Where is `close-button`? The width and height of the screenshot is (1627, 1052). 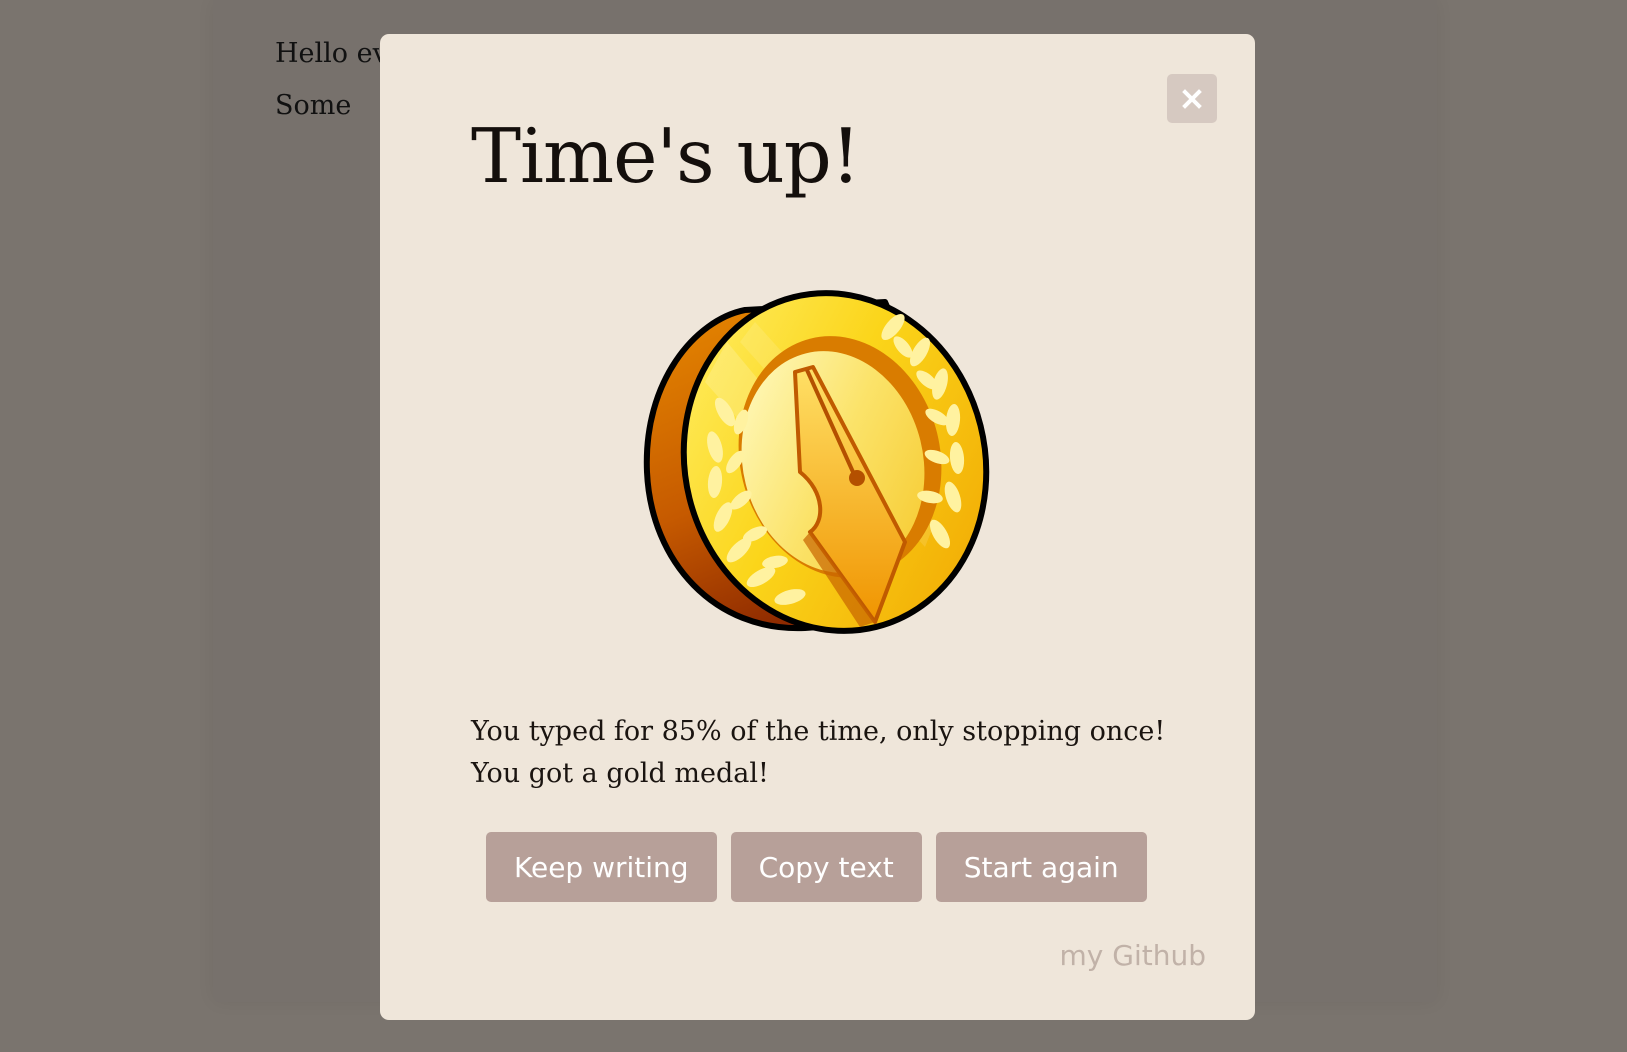
close-button is located at coordinates (1192, 98).